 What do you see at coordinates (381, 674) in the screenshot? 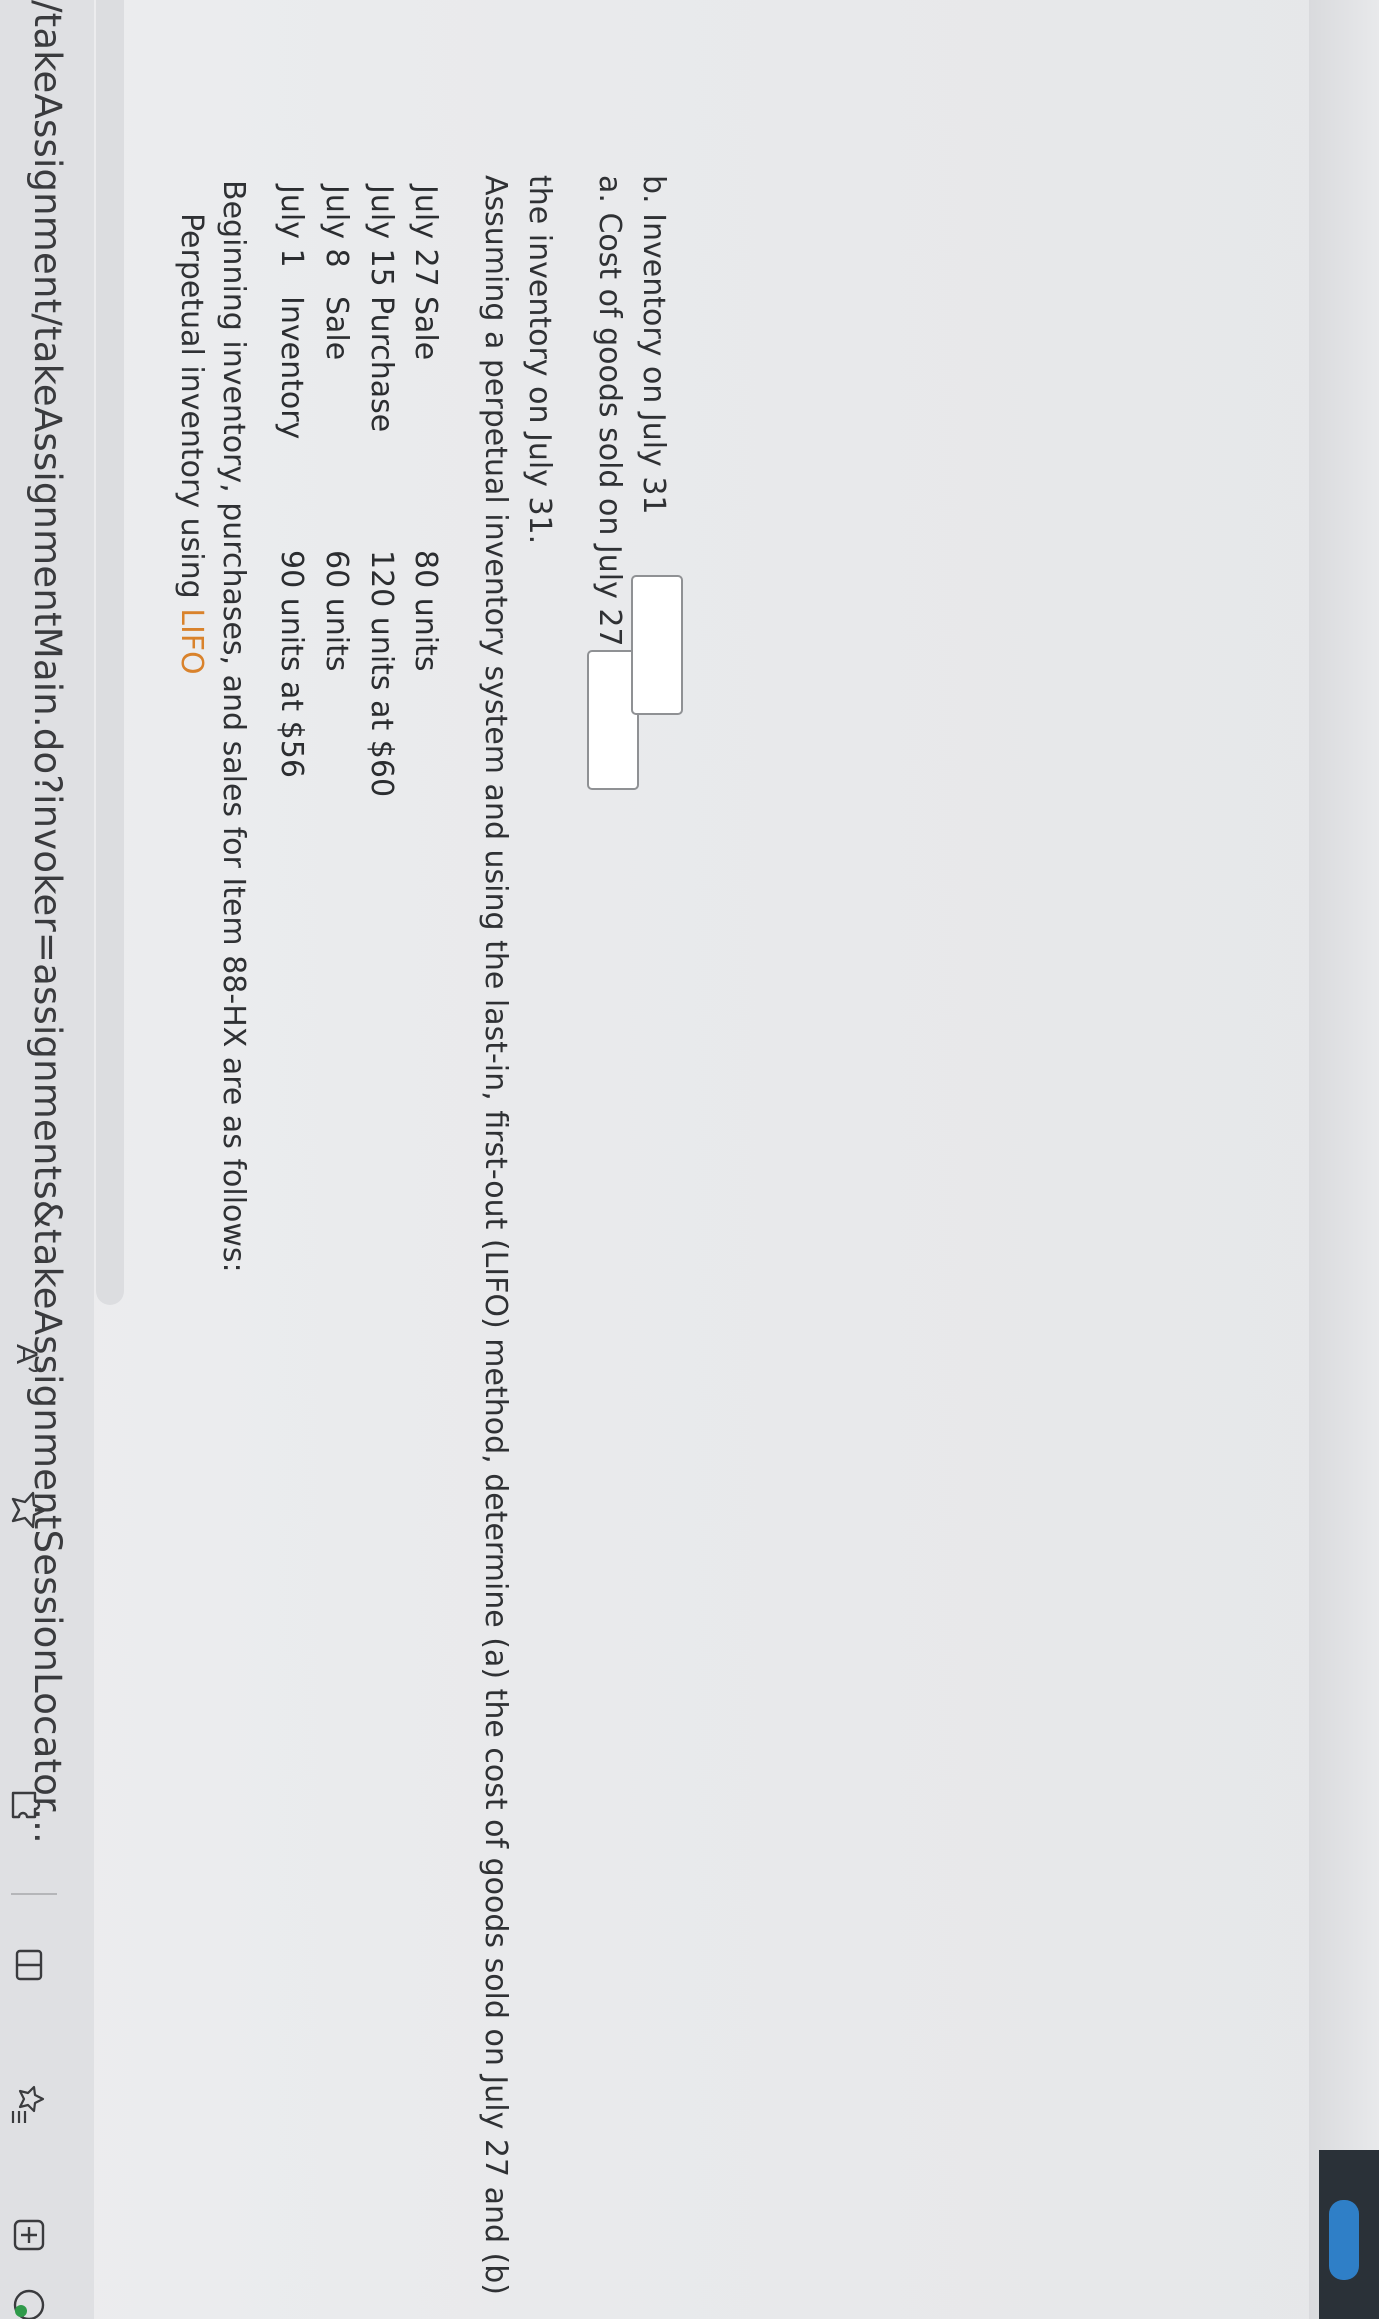
I see `transaction-amount: 120 units at $60` at bounding box center [381, 674].